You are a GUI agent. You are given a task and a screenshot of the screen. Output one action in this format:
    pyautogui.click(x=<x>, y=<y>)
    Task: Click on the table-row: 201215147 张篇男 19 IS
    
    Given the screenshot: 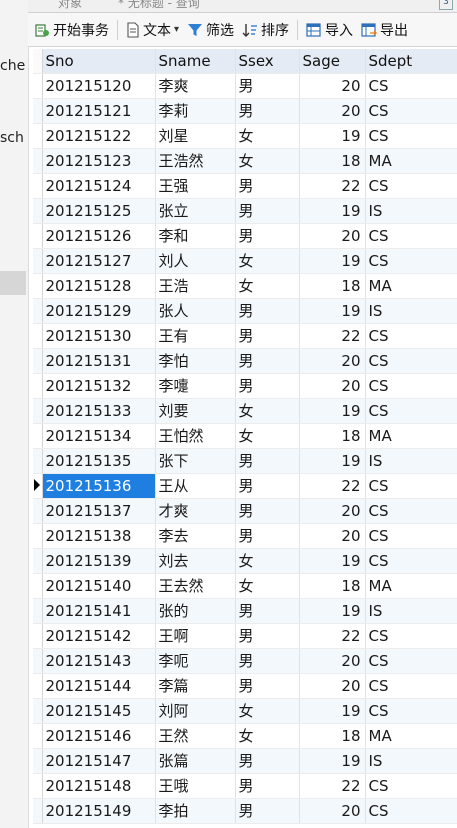 What is the action you would take?
    pyautogui.click(x=245, y=761)
    